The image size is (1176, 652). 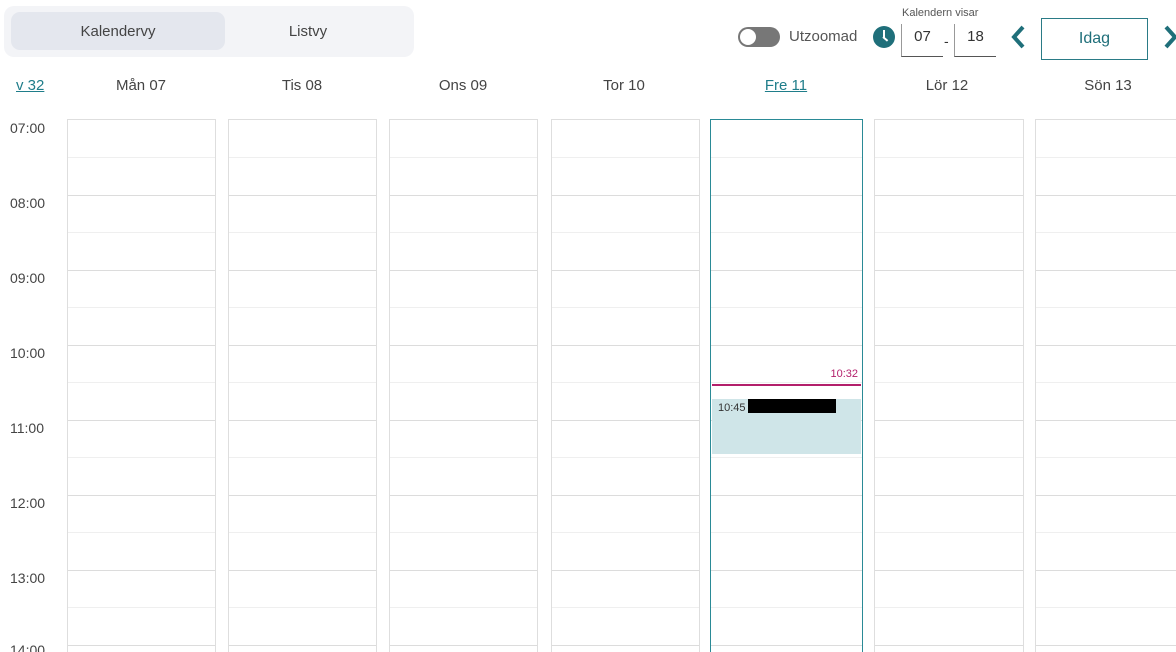 What do you see at coordinates (118, 31) in the screenshot?
I see `tab-calendar-view: Kalendervy` at bounding box center [118, 31].